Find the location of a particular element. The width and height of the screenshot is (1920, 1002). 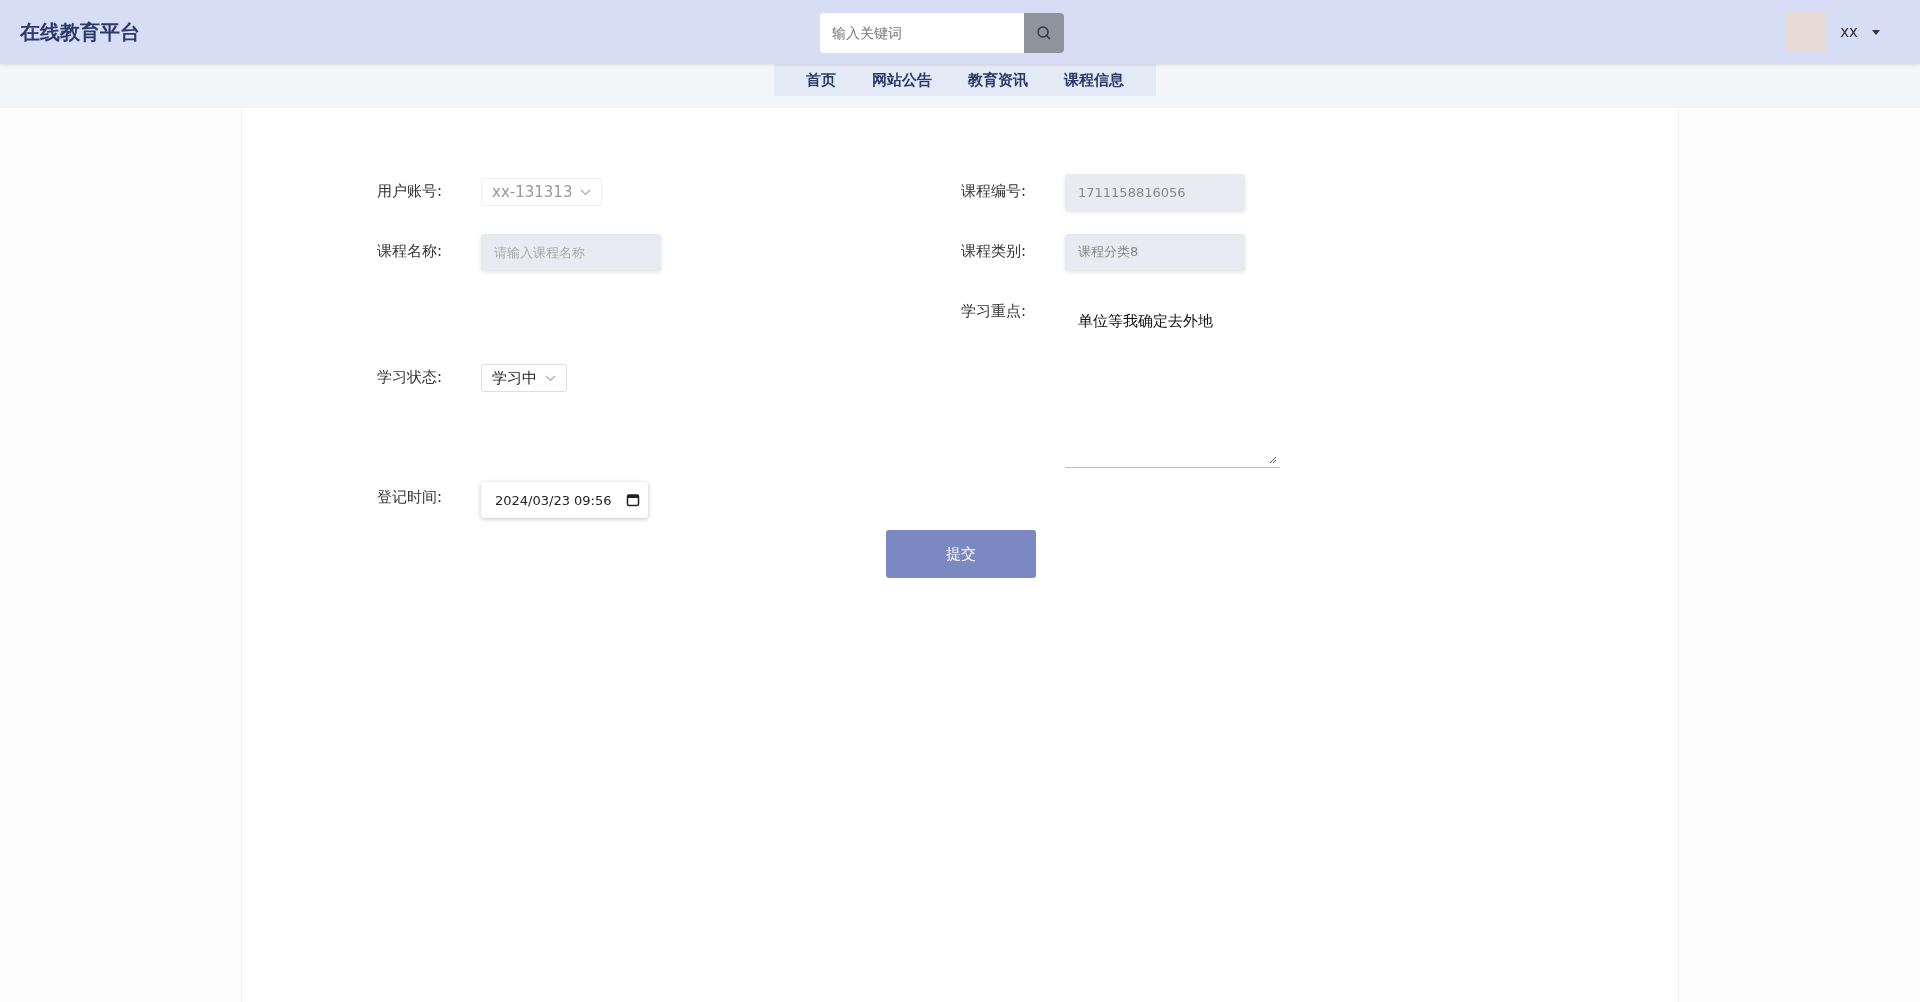

caret-icon is located at coordinates (1876, 32).